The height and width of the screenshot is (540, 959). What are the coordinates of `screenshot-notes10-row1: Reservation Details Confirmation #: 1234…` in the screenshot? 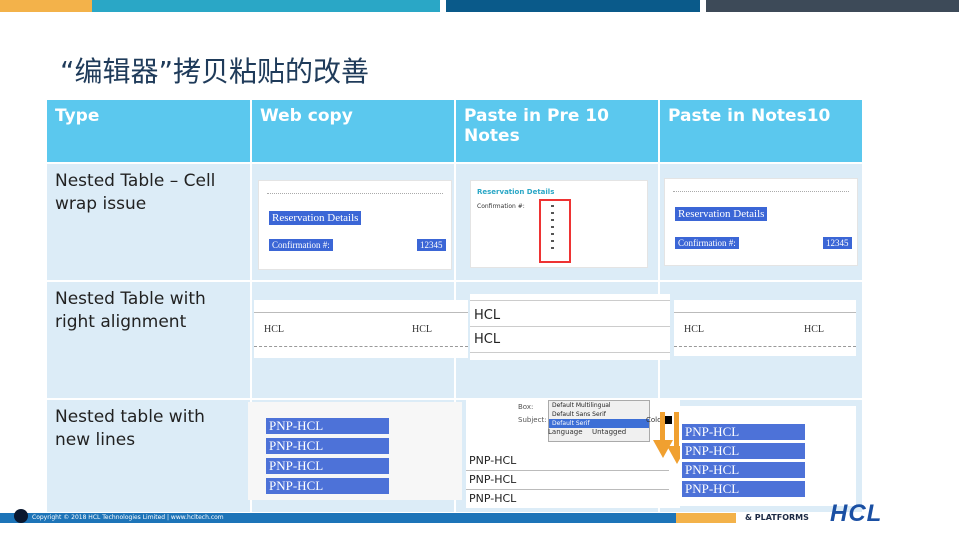 It's located at (761, 222).